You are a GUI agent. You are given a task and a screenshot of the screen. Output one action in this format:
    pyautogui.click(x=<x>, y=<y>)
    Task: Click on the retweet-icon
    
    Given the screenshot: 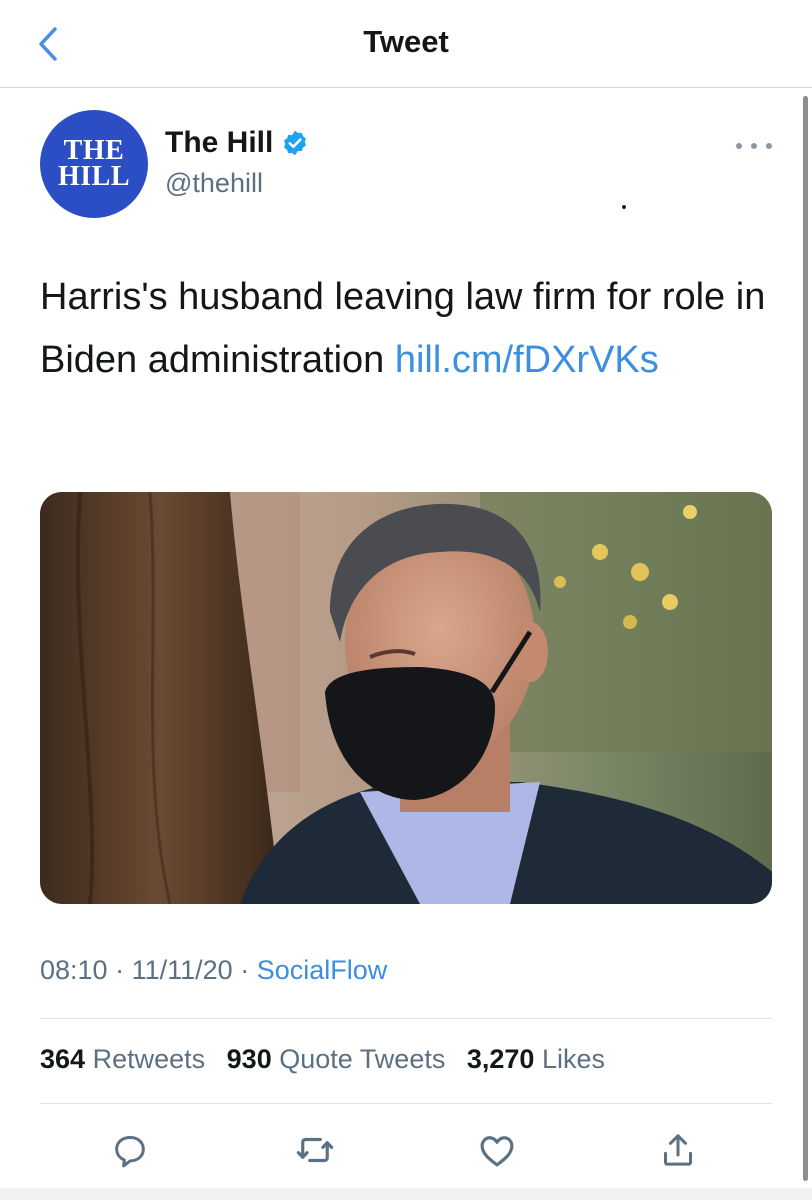 What is the action you would take?
    pyautogui.click(x=315, y=1150)
    